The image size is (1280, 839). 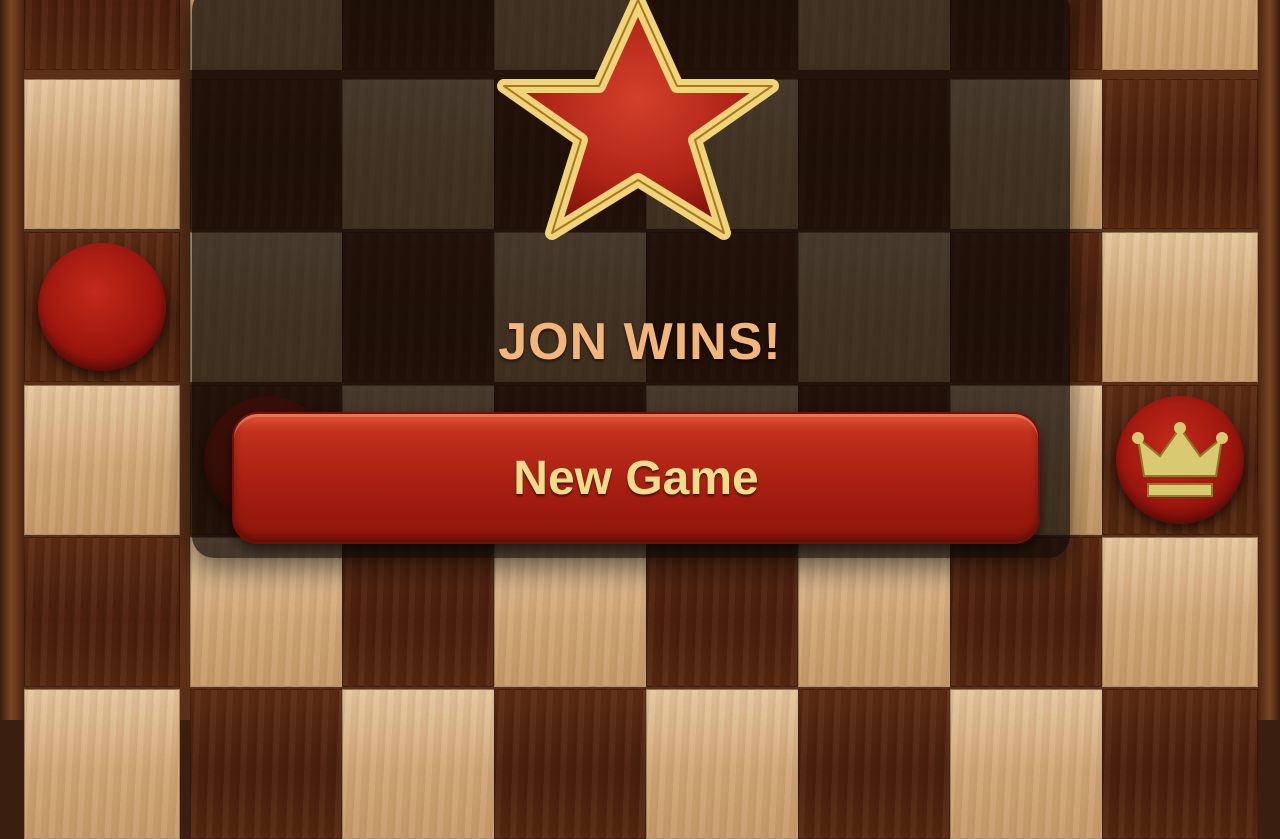 I want to click on new-game-button: New Game, so click(x=636, y=478).